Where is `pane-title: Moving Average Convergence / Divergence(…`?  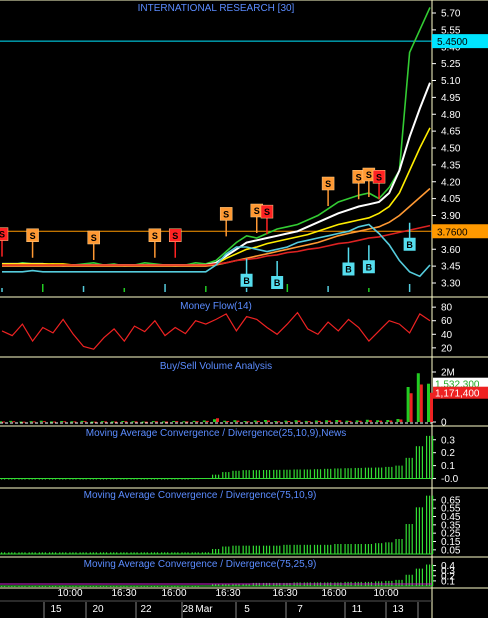
pane-title: Moving Average Convergence / Divergence(… is located at coordinates (216, 433).